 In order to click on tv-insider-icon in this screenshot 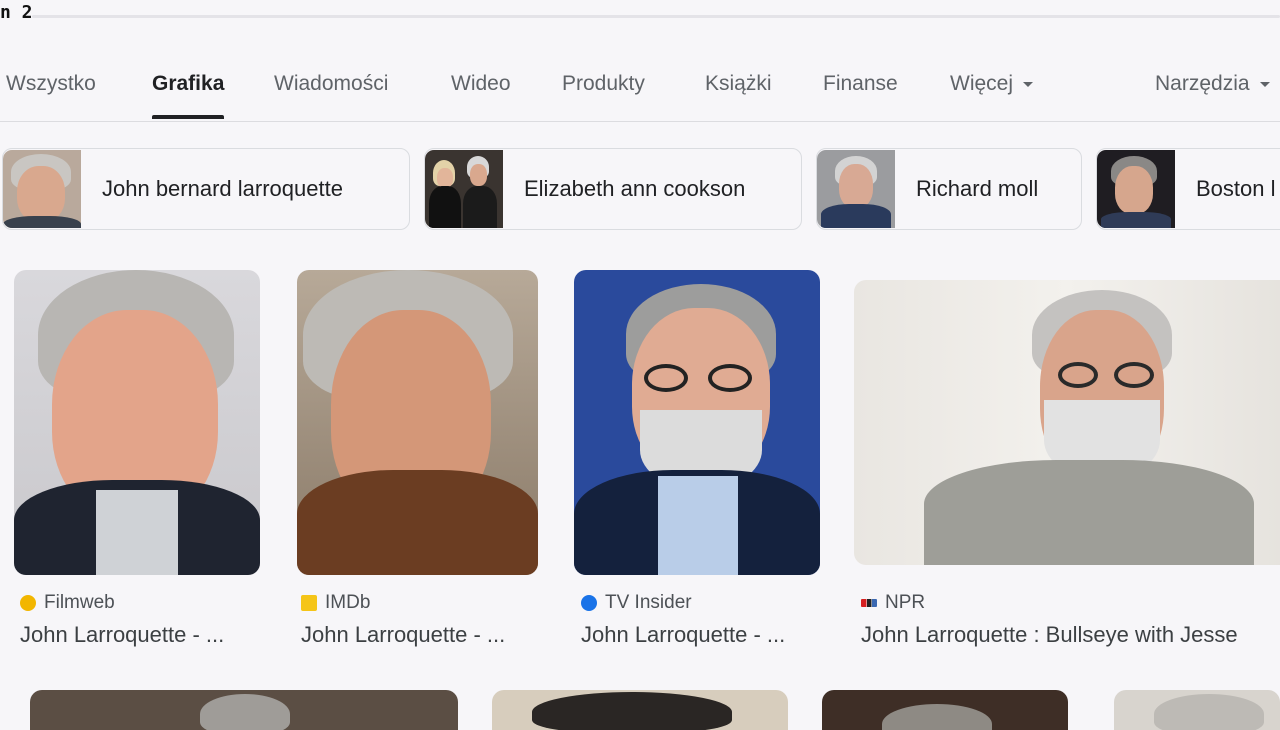, I will do `click(589, 603)`.